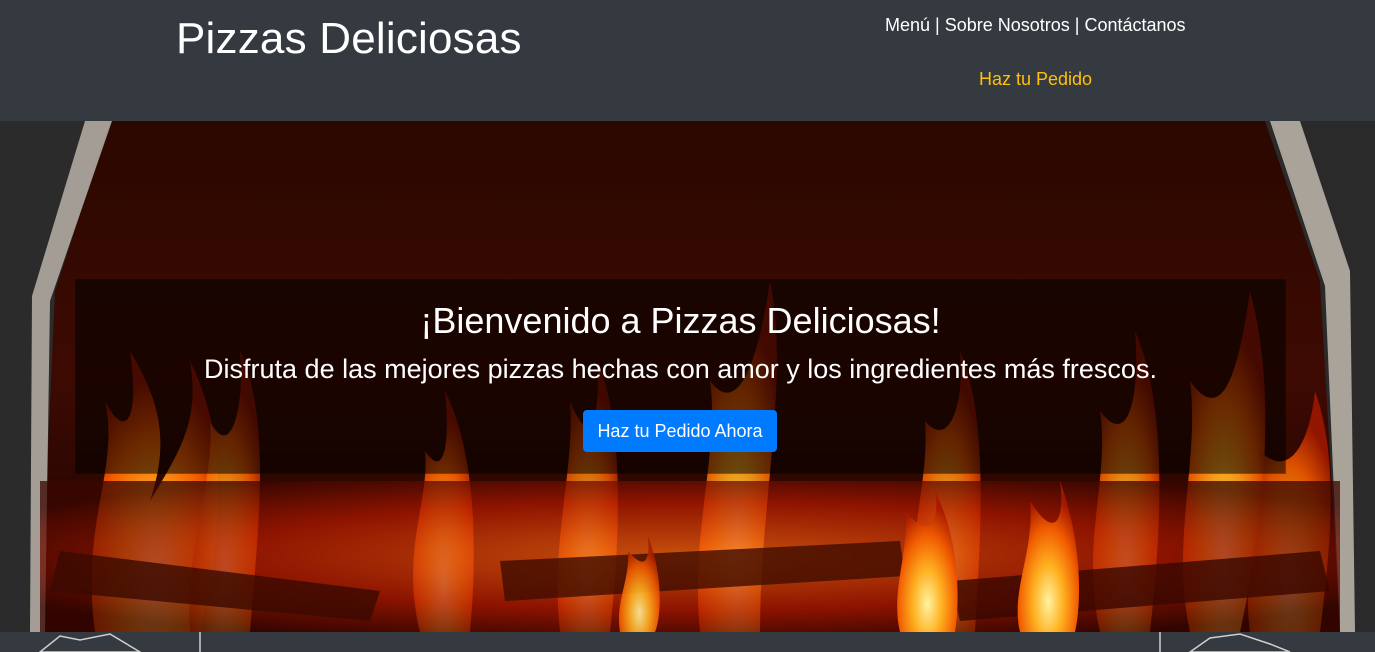 The height and width of the screenshot is (652, 1375). Describe the element at coordinates (680, 320) in the screenshot. I see `hero-title: ¡Bienvenido a Pizzas Deliciosas!` at that location.